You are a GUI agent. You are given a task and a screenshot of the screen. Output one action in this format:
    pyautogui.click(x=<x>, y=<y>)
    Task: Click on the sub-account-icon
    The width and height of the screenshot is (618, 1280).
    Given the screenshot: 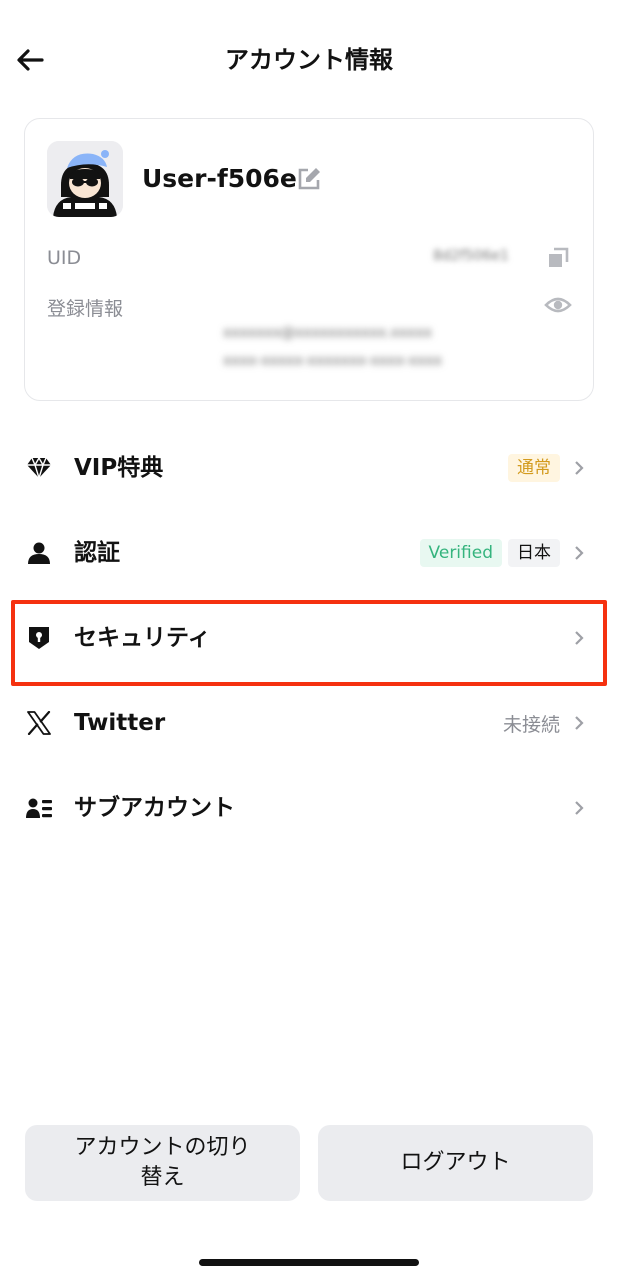 What is the action you would take?
    pyautogui.click(x=39, y=808)
    